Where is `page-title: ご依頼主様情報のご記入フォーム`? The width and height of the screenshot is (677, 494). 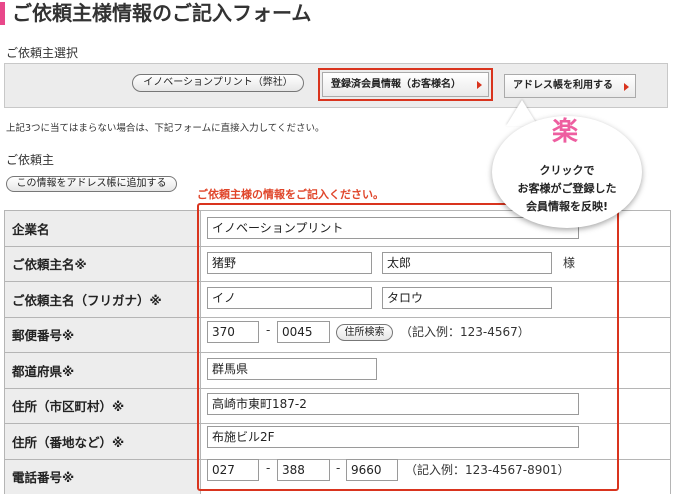 page-title: ご依頼主様情報のご記入フォーム is located at coordinates (338, 13).